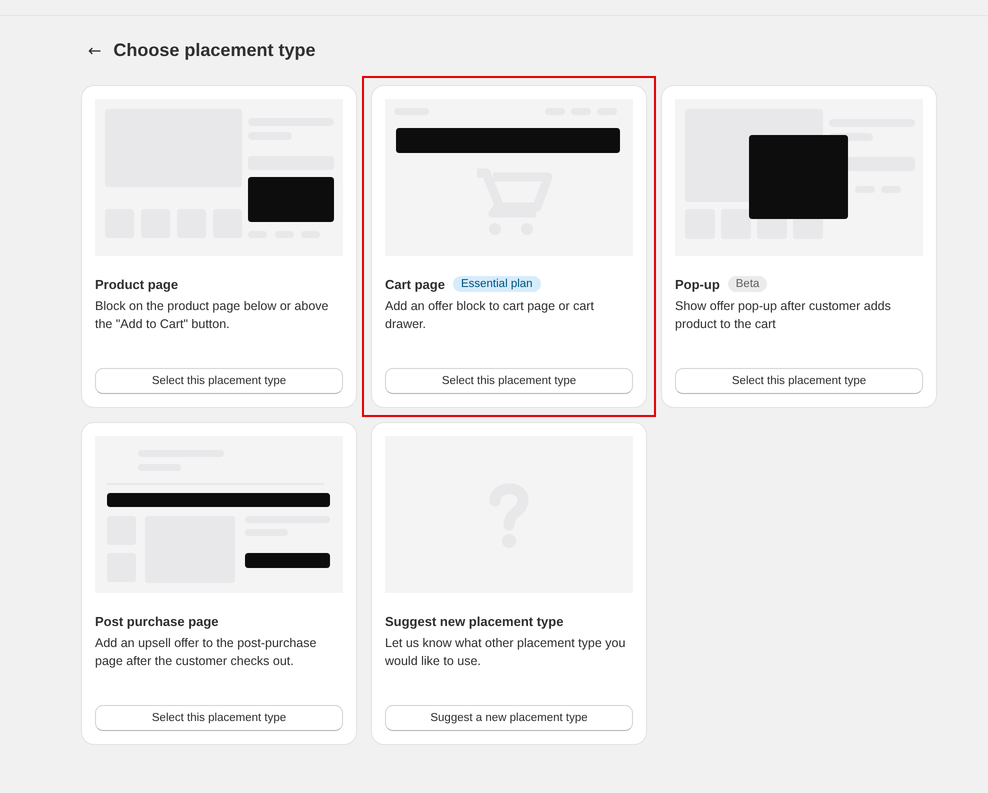 Image resolution: width=988 pixels, height=793 pixels. I want to click on card-title: Cart page, so click(415, 284).